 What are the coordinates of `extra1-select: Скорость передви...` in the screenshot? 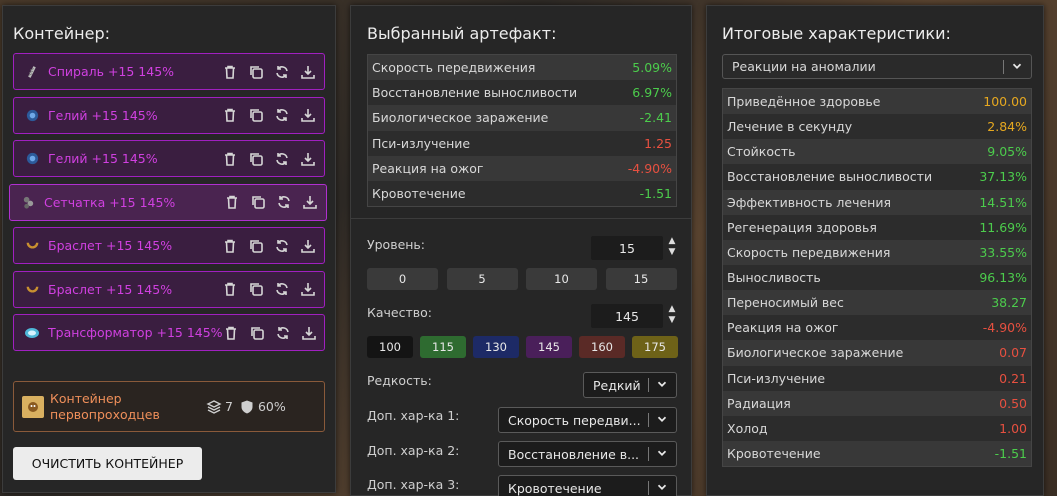 It's located at (587, 420).